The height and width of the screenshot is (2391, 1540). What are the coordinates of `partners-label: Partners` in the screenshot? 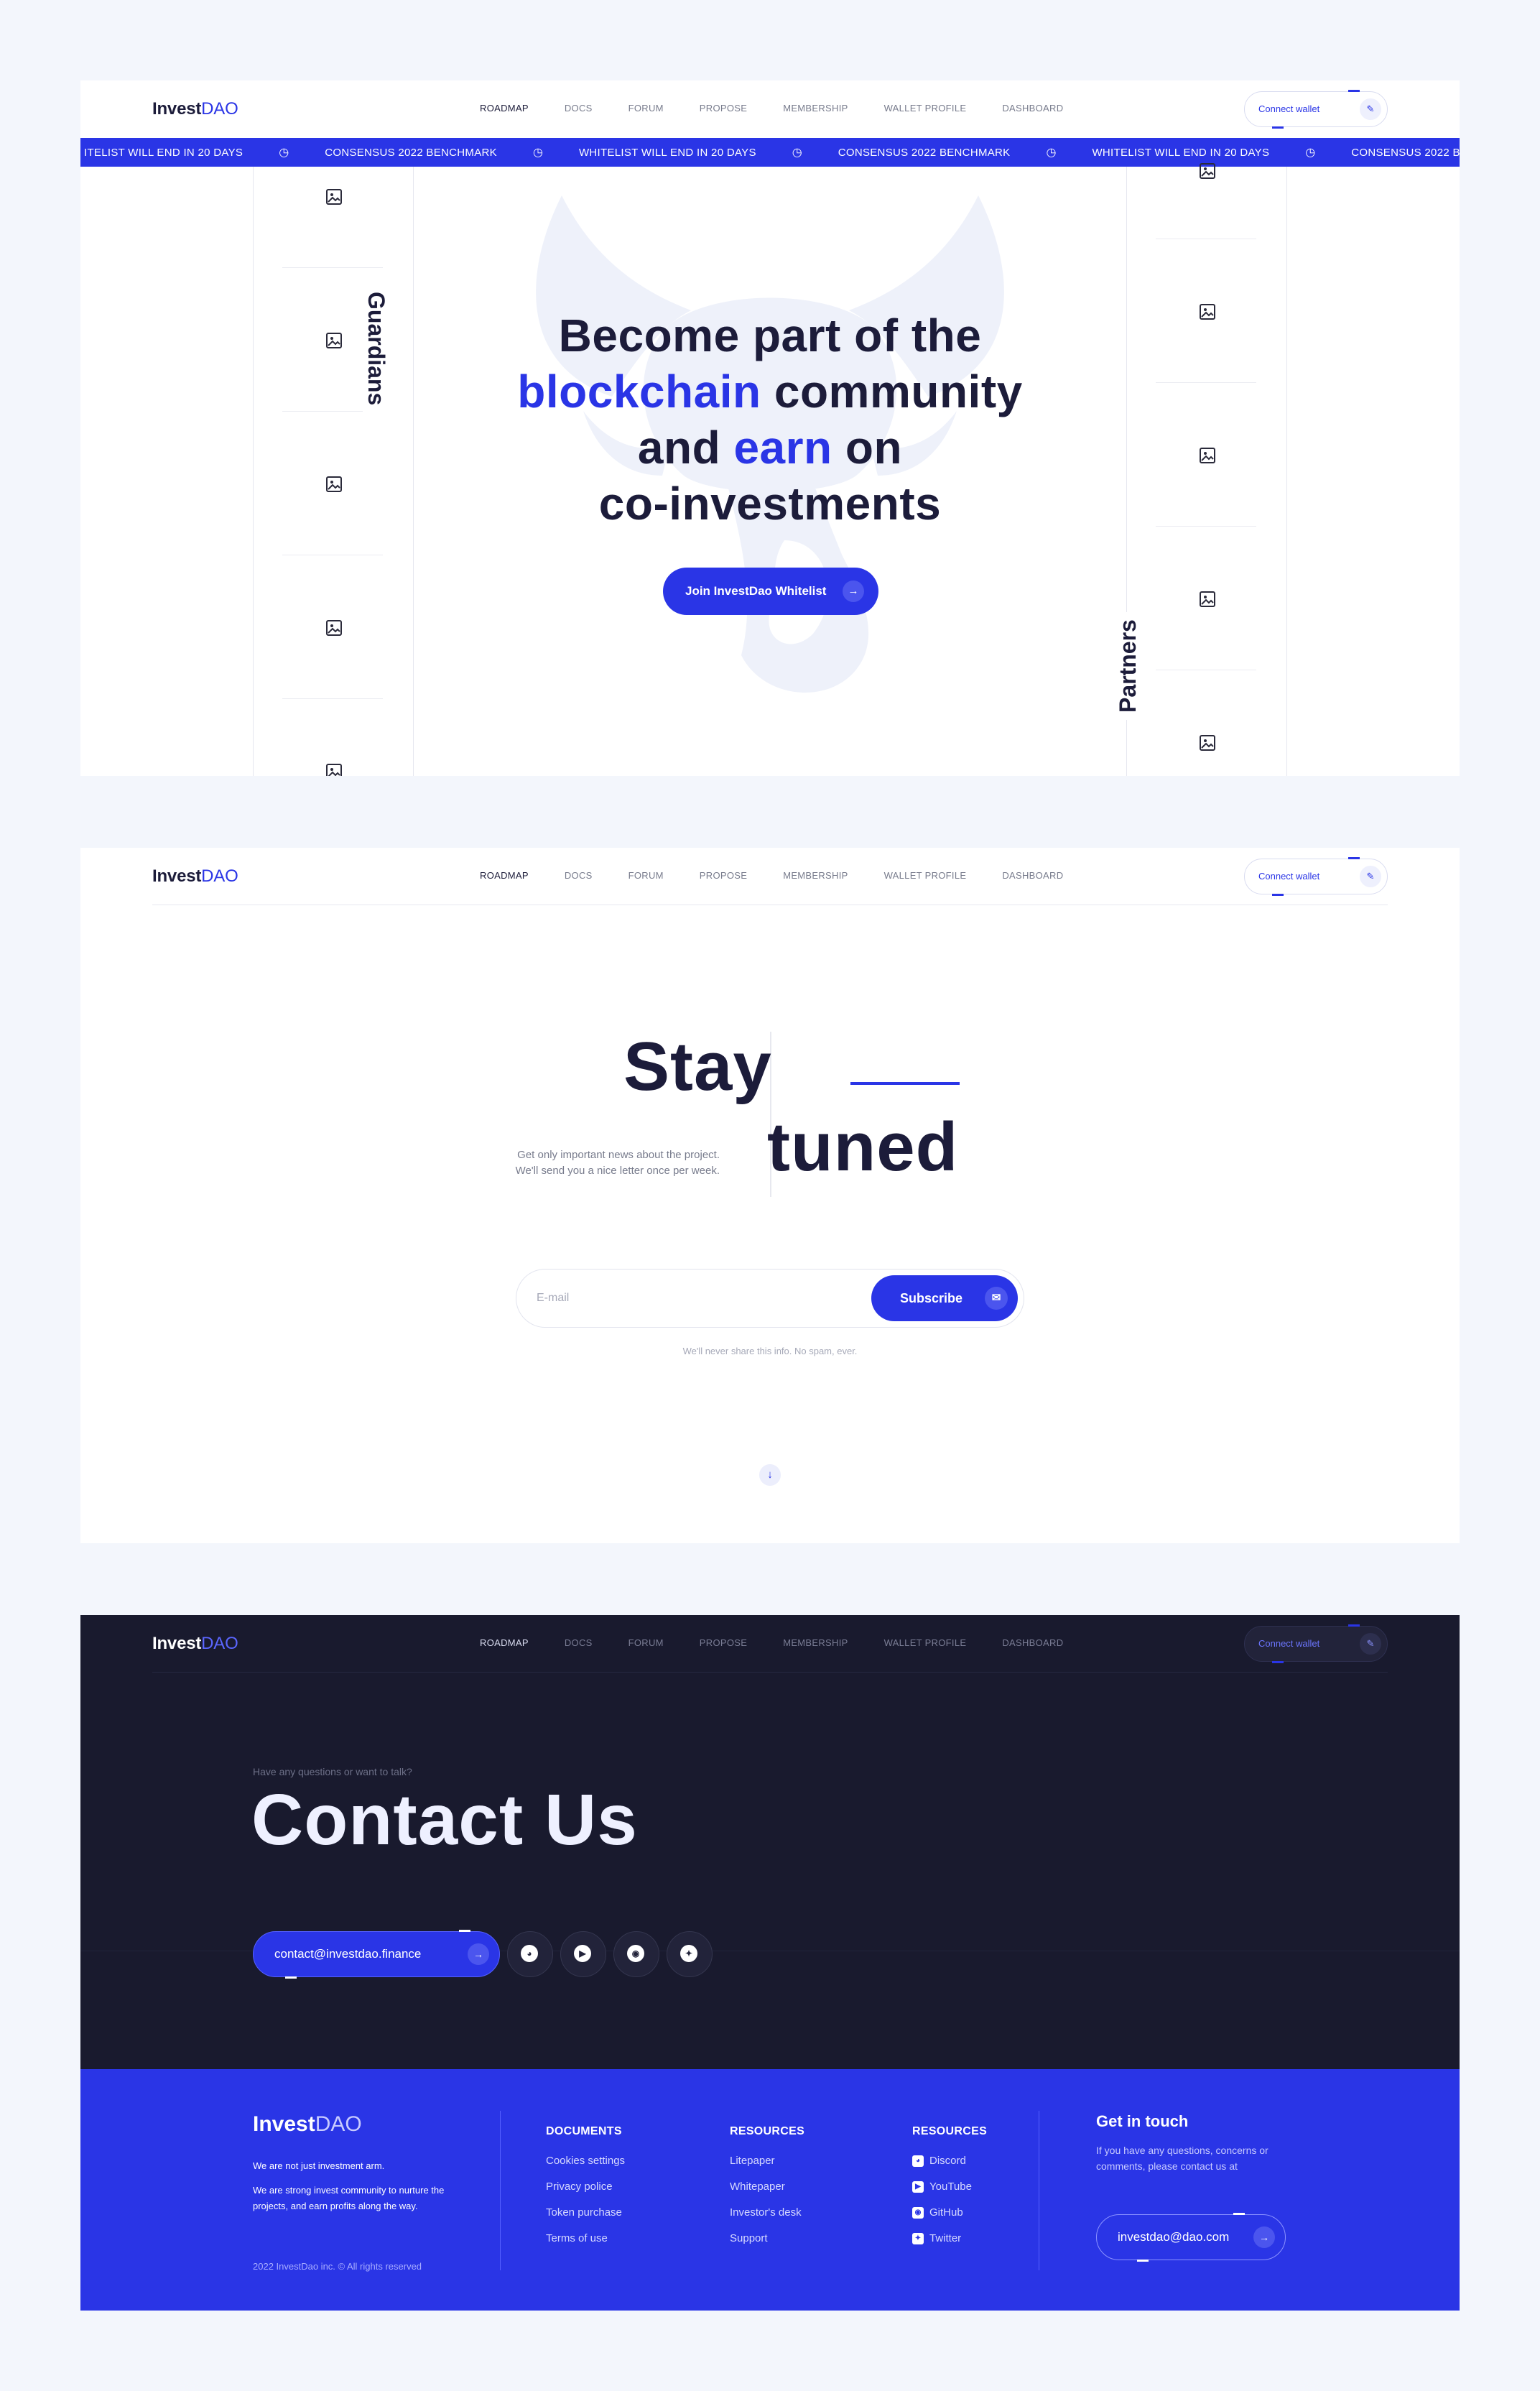 It's located at (1128, 666).